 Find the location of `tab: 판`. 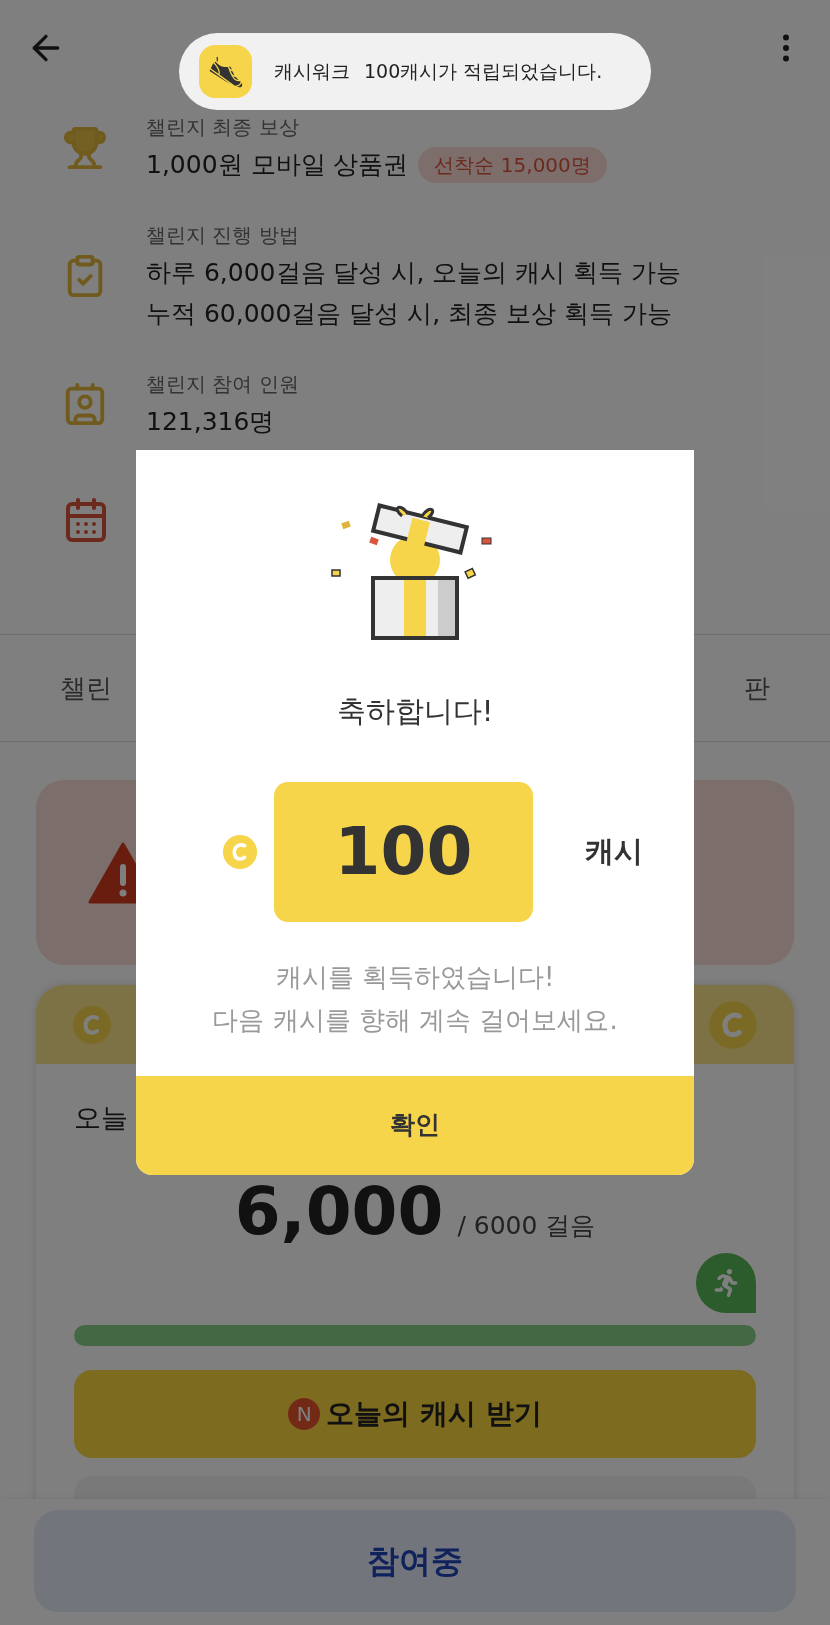

tab: 판 is located at coordinates (757, 688).